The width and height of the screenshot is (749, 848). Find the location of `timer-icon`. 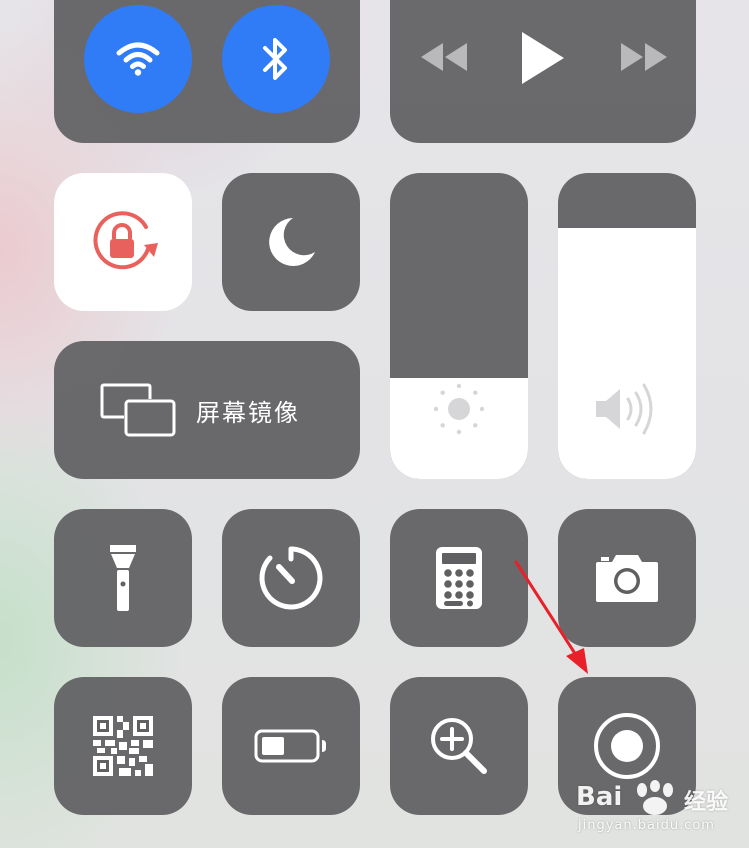

timer-icon is located at coordinates (291, 578).